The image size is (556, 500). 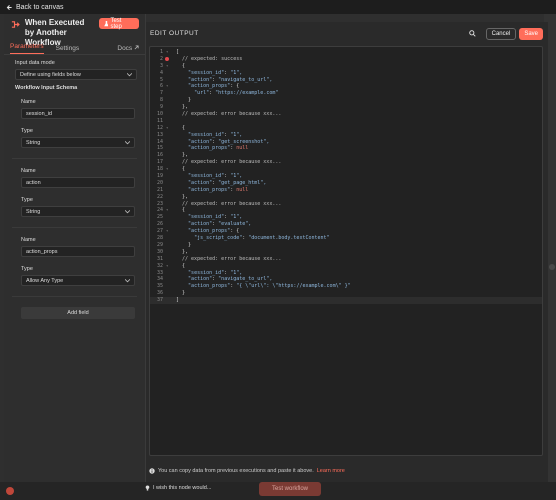 I want to click on field-type-value: Allow Any Type, so click(x=45, y=280).